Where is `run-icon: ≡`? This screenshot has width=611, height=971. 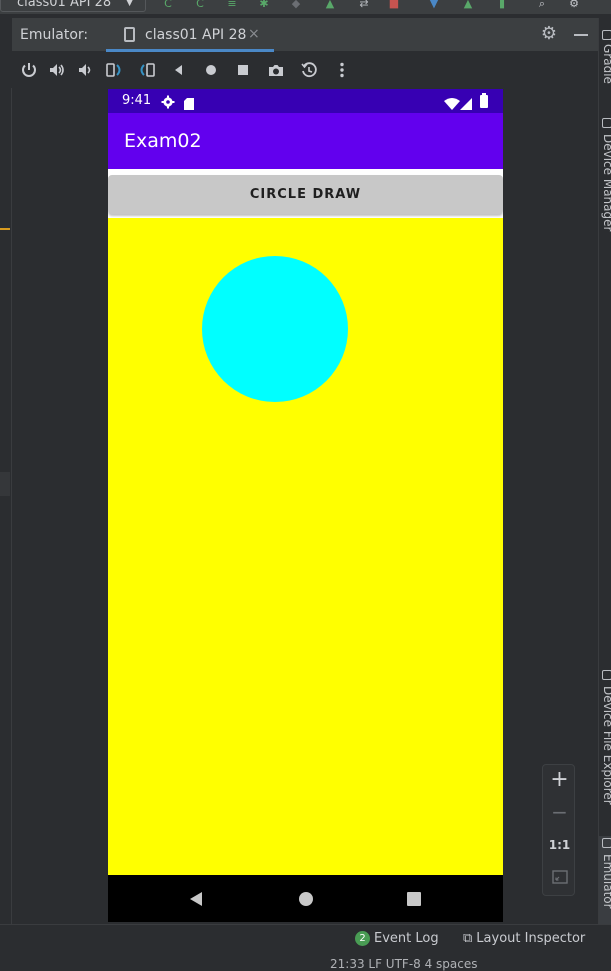
run-icon: ≡ is located at coordinates (232, 5).